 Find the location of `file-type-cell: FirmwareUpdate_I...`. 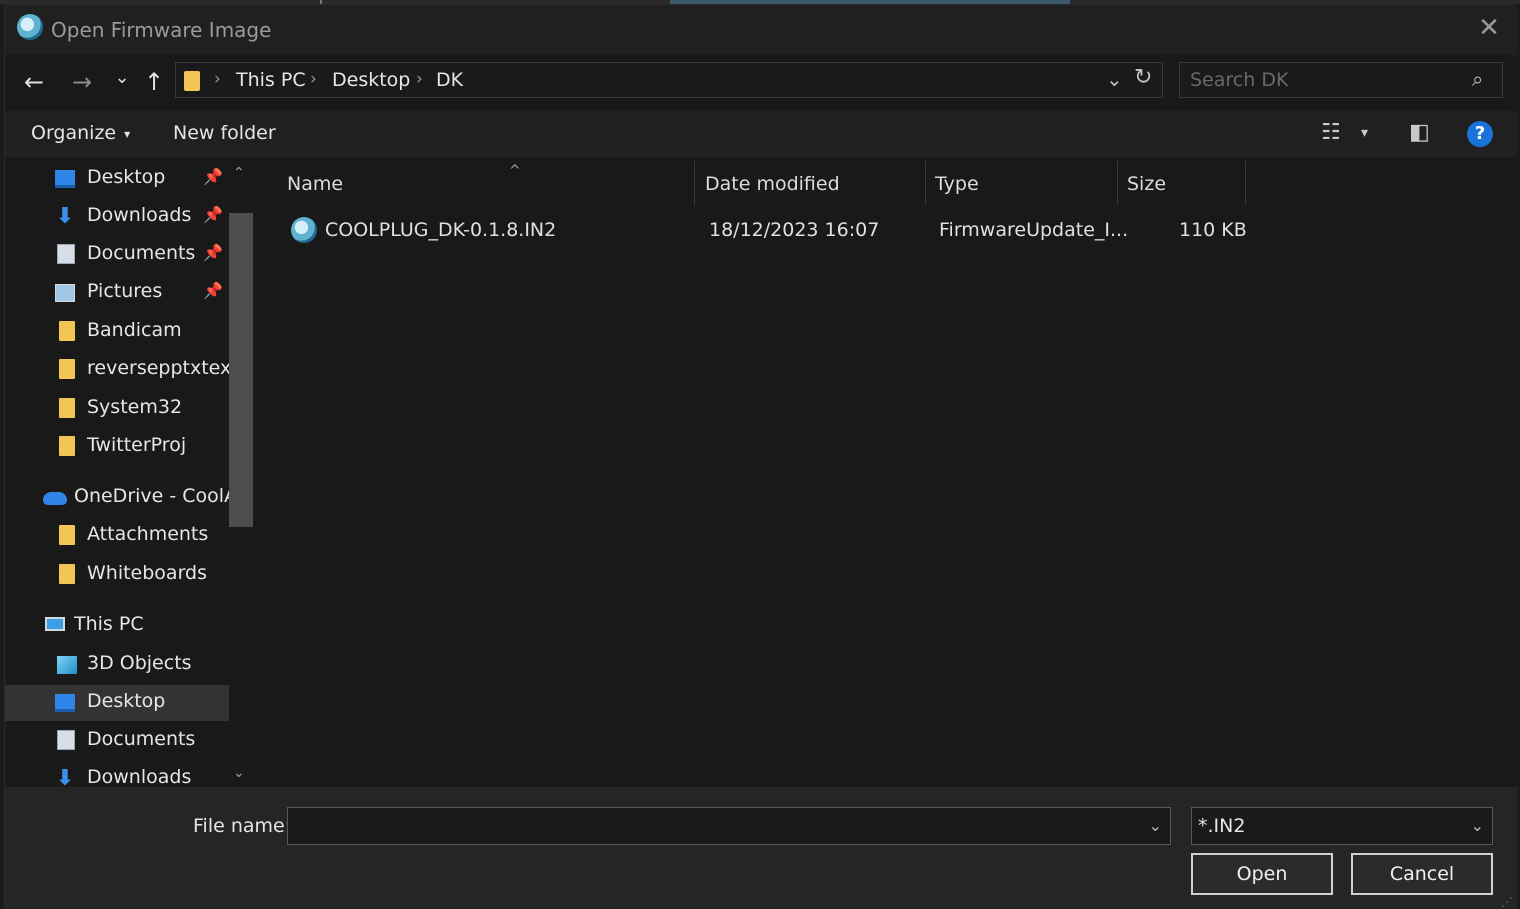

file-type-cell: FirmwareUpdate_I... is located at coordinates (1034, 230).